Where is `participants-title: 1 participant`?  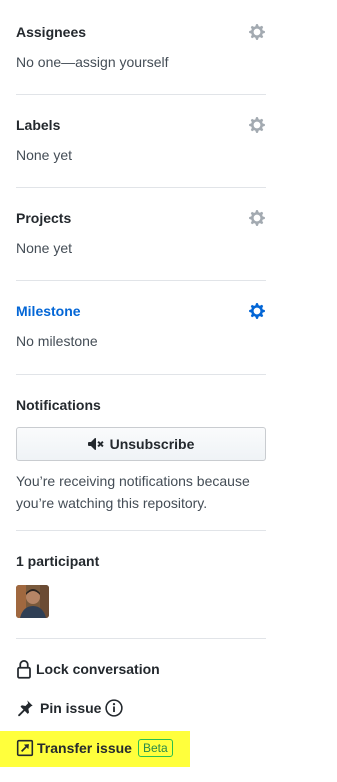 participants-title: 1 participant is located at coordinates (58, 561).